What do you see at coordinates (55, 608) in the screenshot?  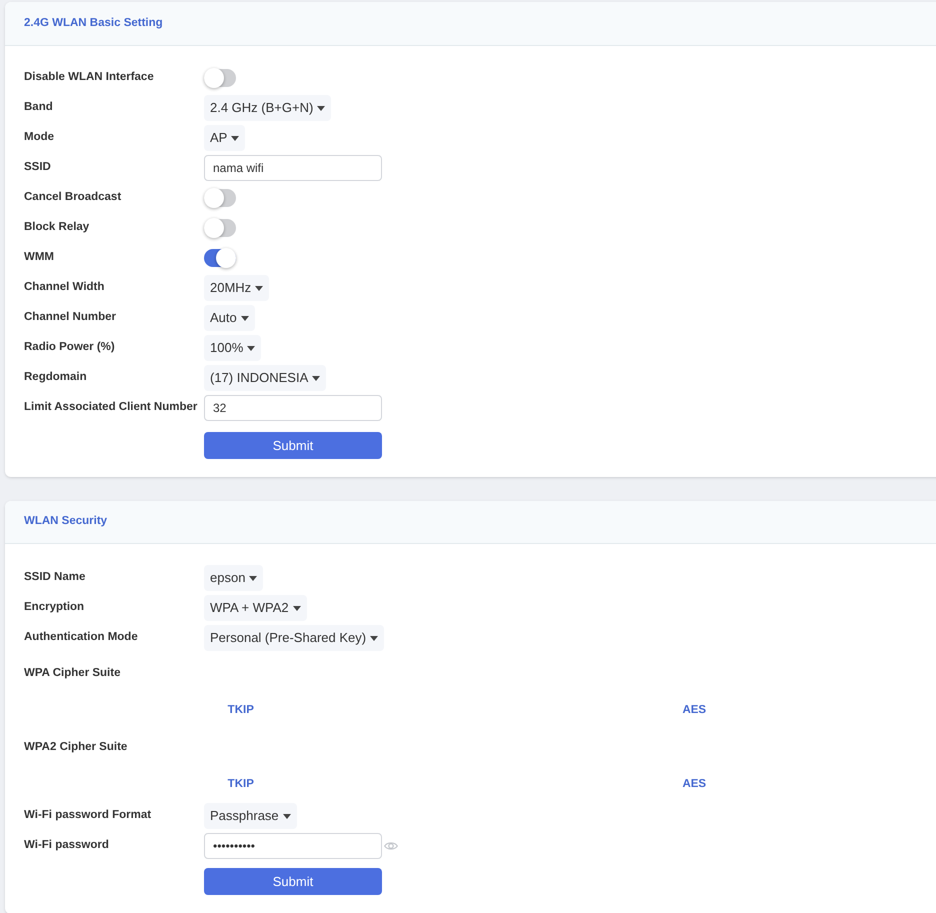 I see `field-label: Encryption` at bounding box center [55, 608].